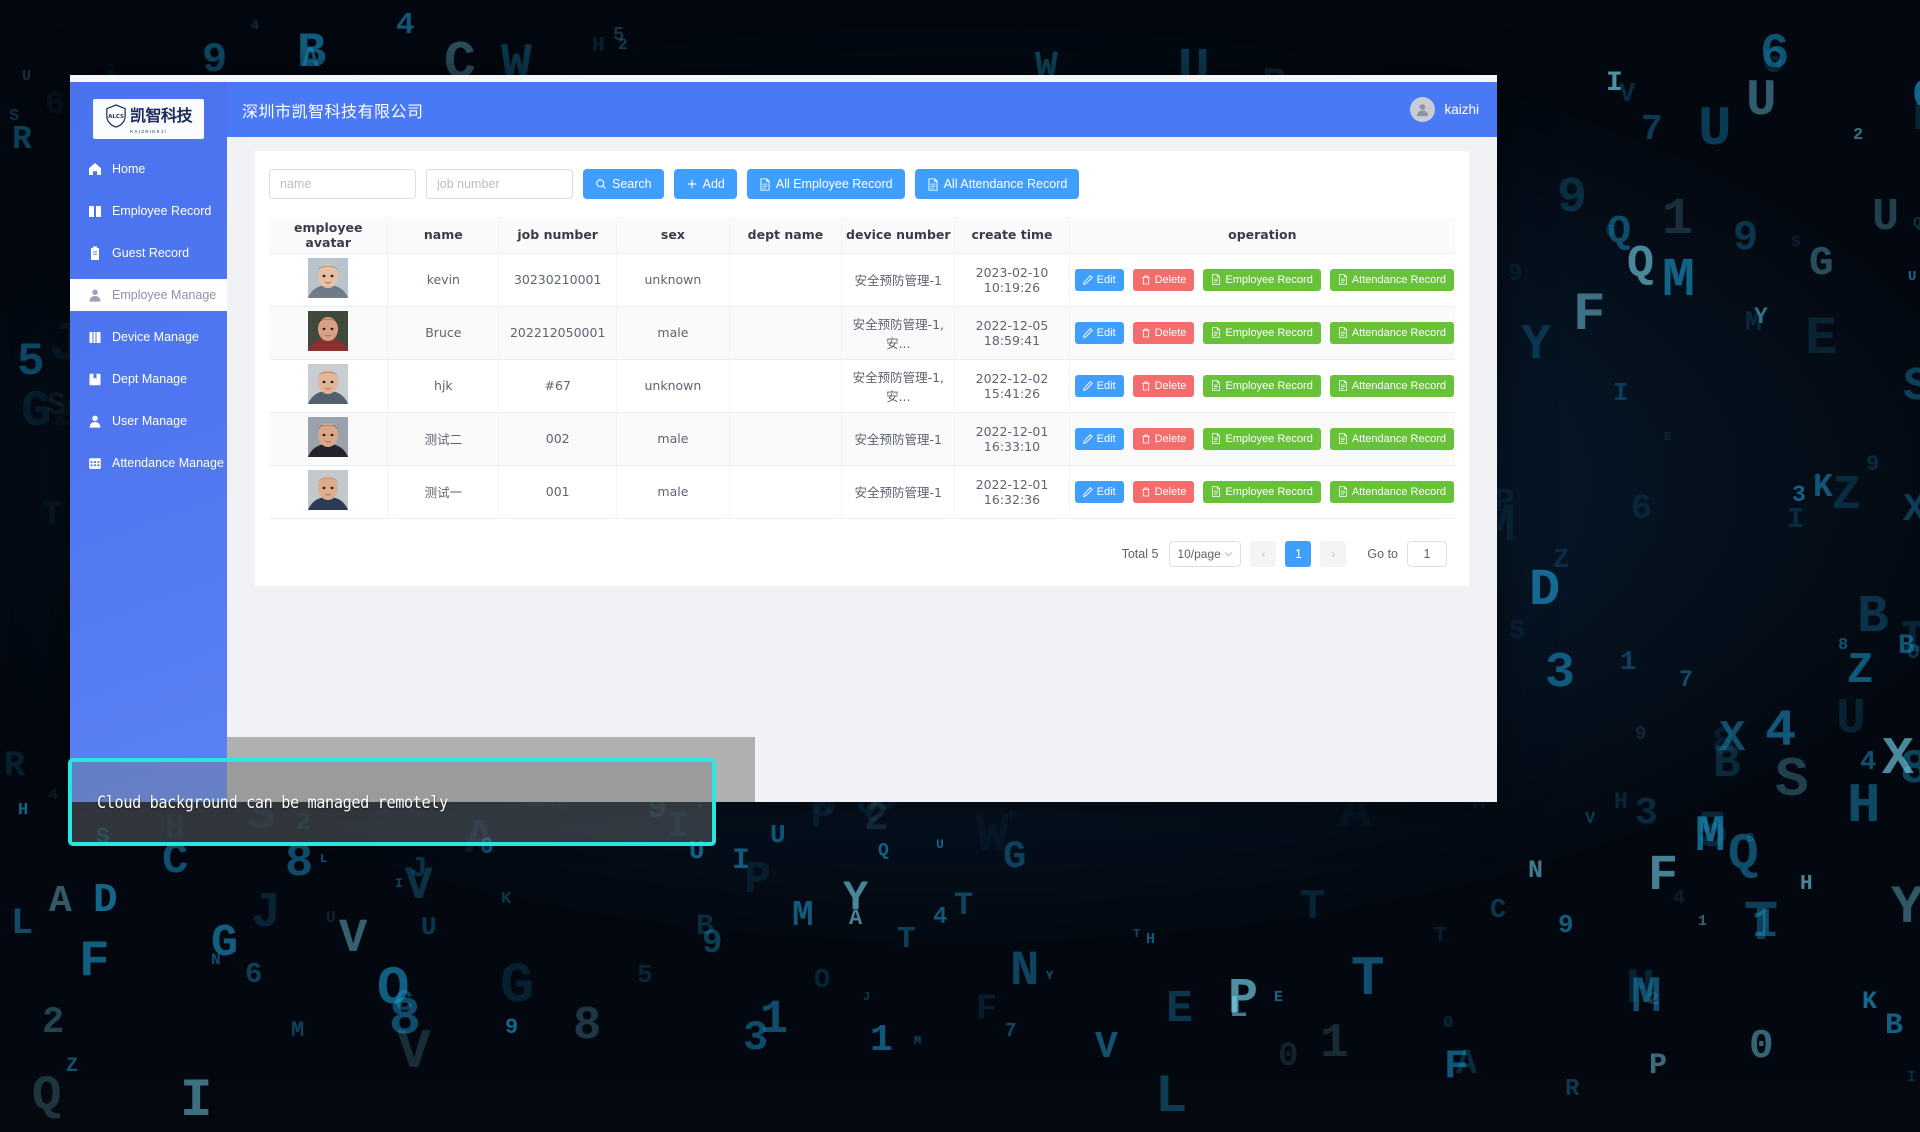  I want to click on page-title: 深圳市凯智科技有限公司, so click(333, 111).